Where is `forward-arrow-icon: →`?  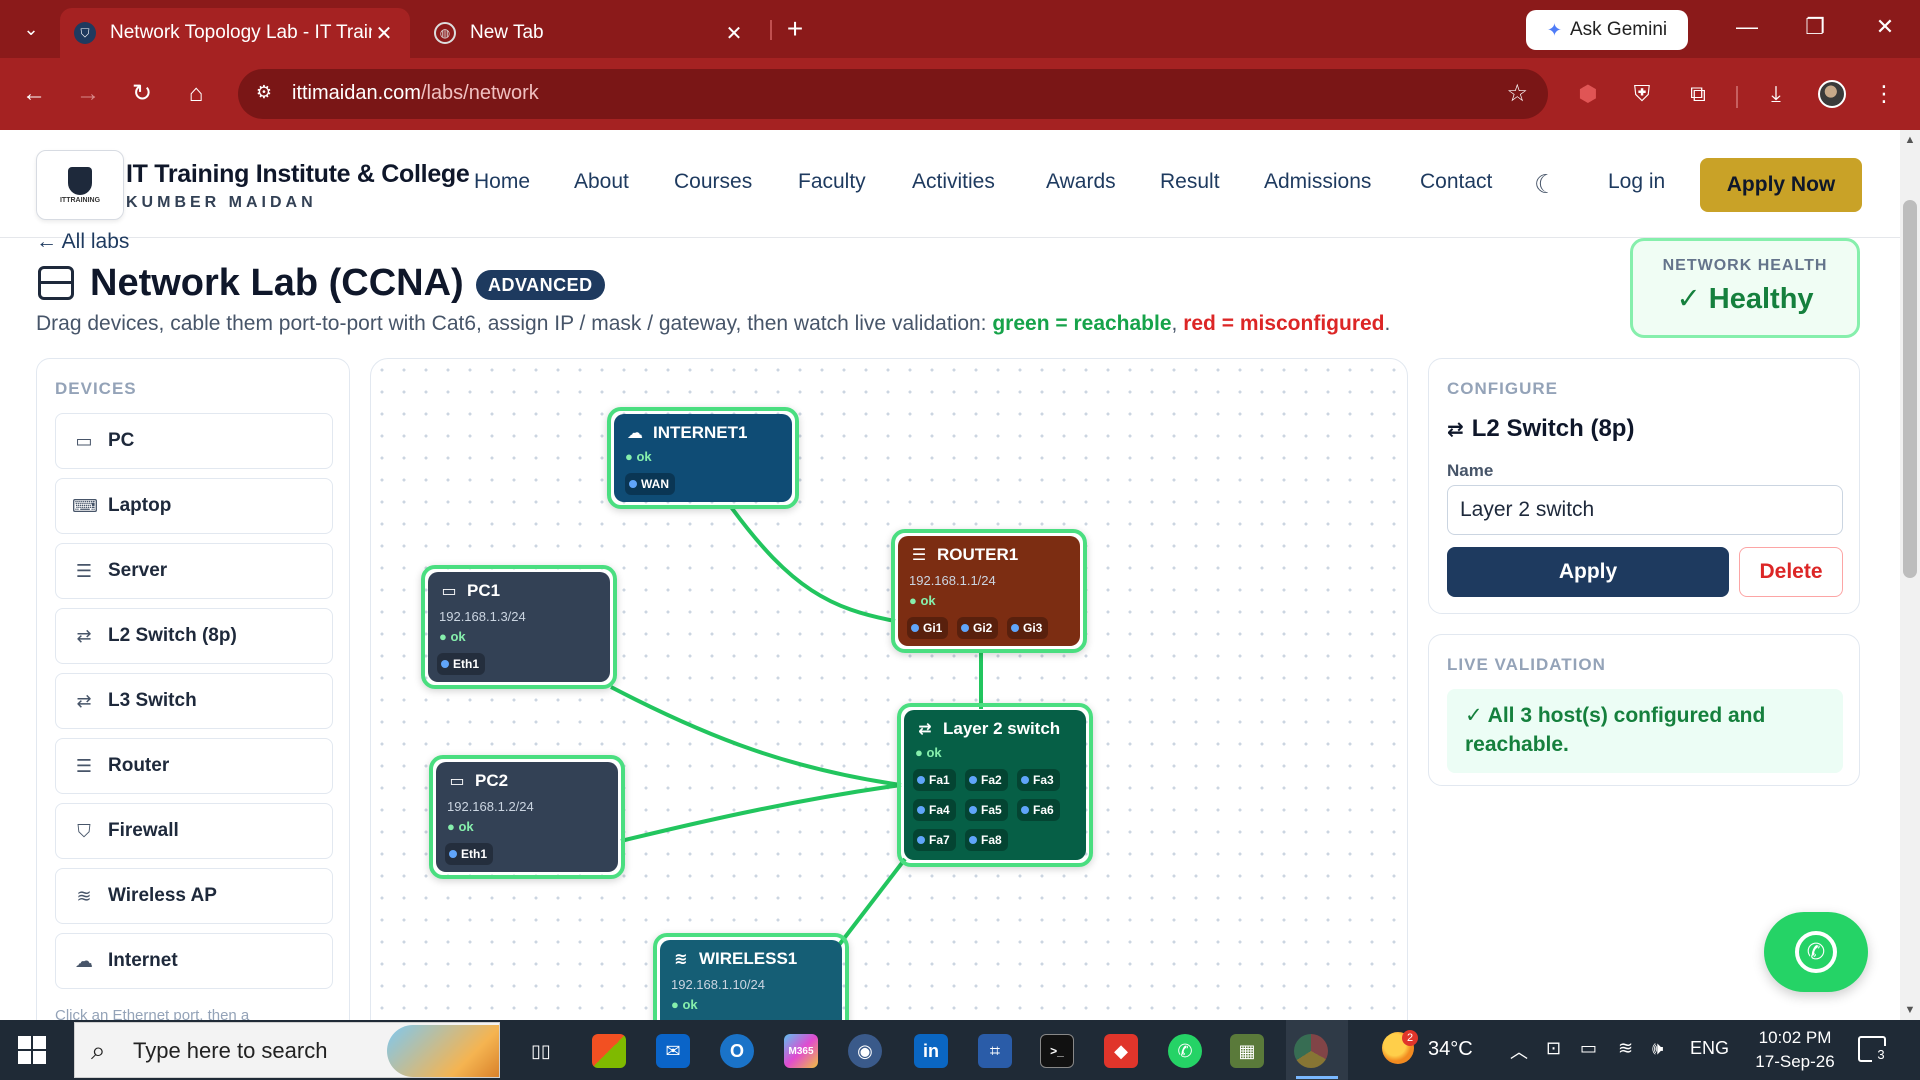
forward-arrow-icon: → is located at coordinates (88, 94).